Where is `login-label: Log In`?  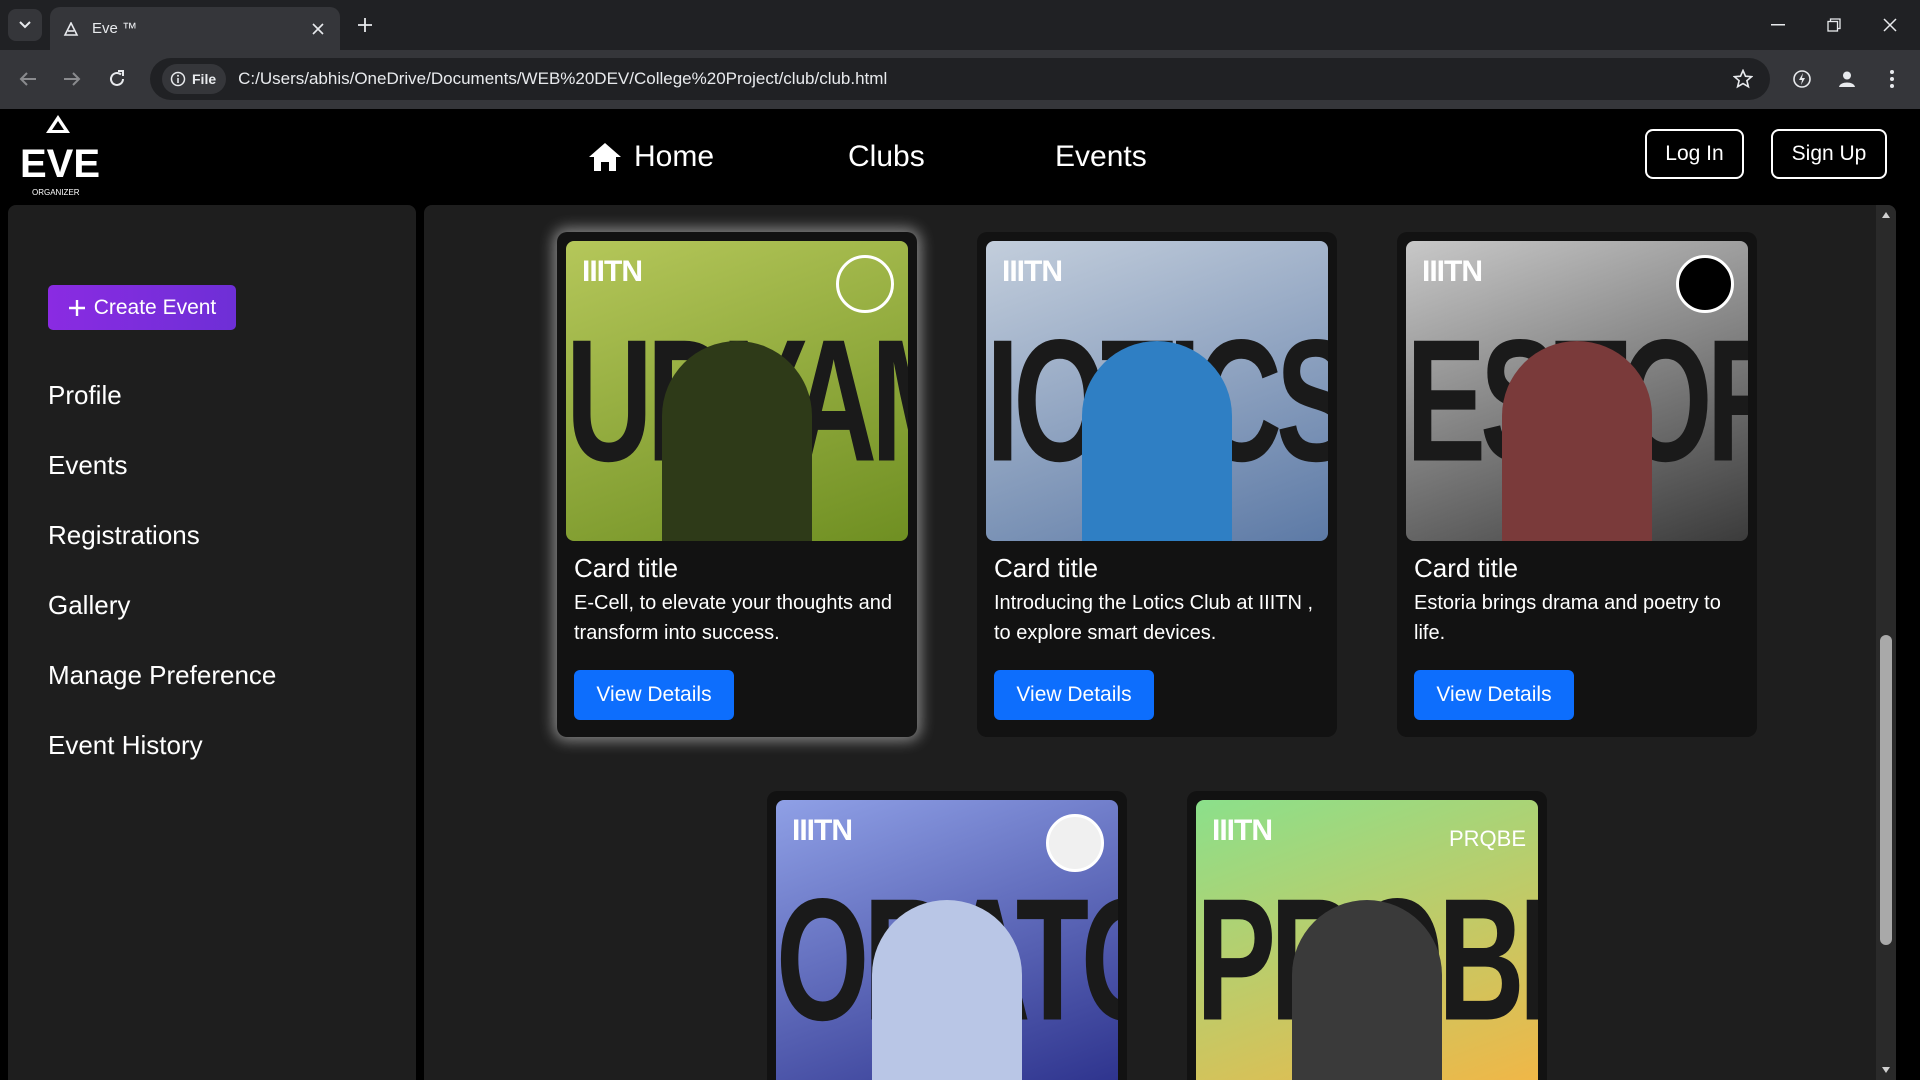
login-label: Log In is located at coordinates (1694, 153).